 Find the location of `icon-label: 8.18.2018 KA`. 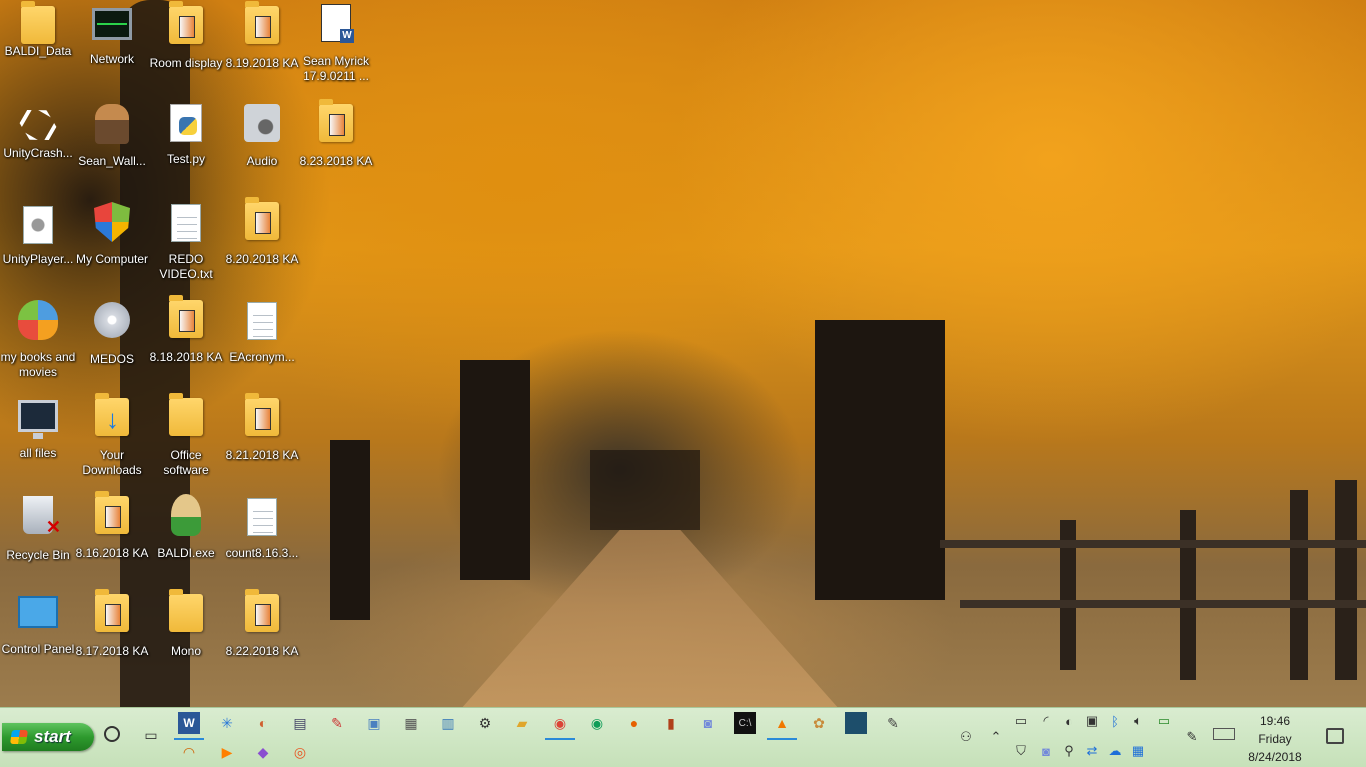

icon-label: 8.18.2018 KA is located at coordinates (186, 357).